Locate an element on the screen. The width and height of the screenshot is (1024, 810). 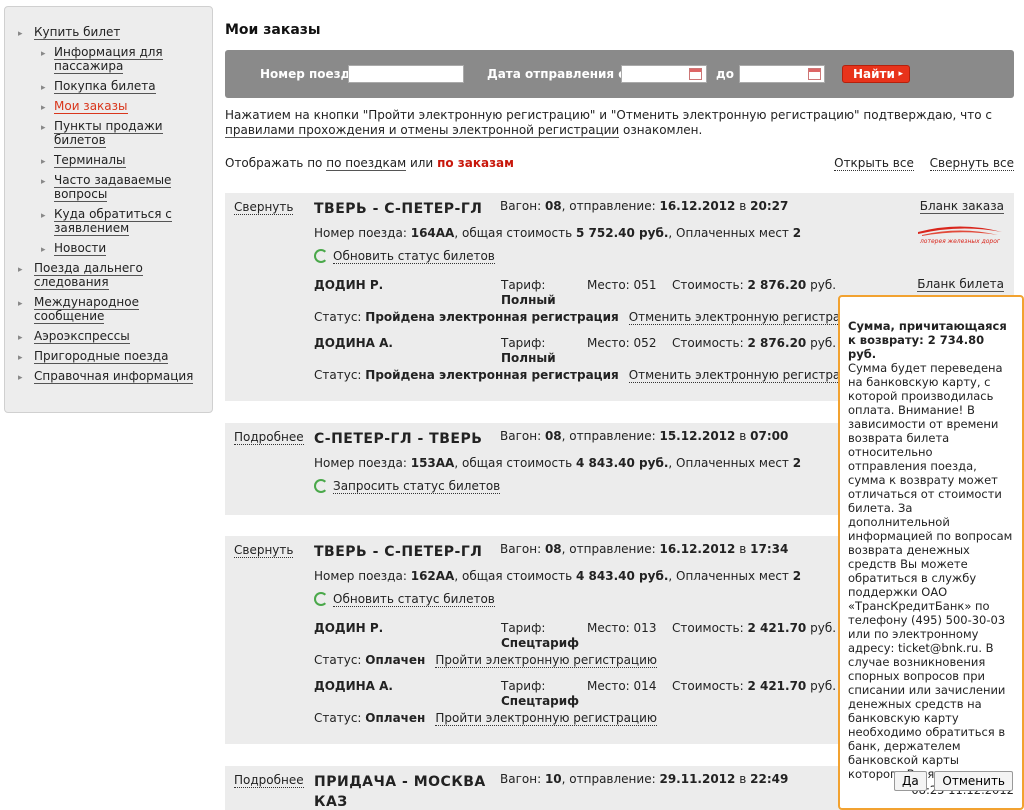
sidebar-item-international: ▸ Международное сообщение is located at coordinates (108, 309).